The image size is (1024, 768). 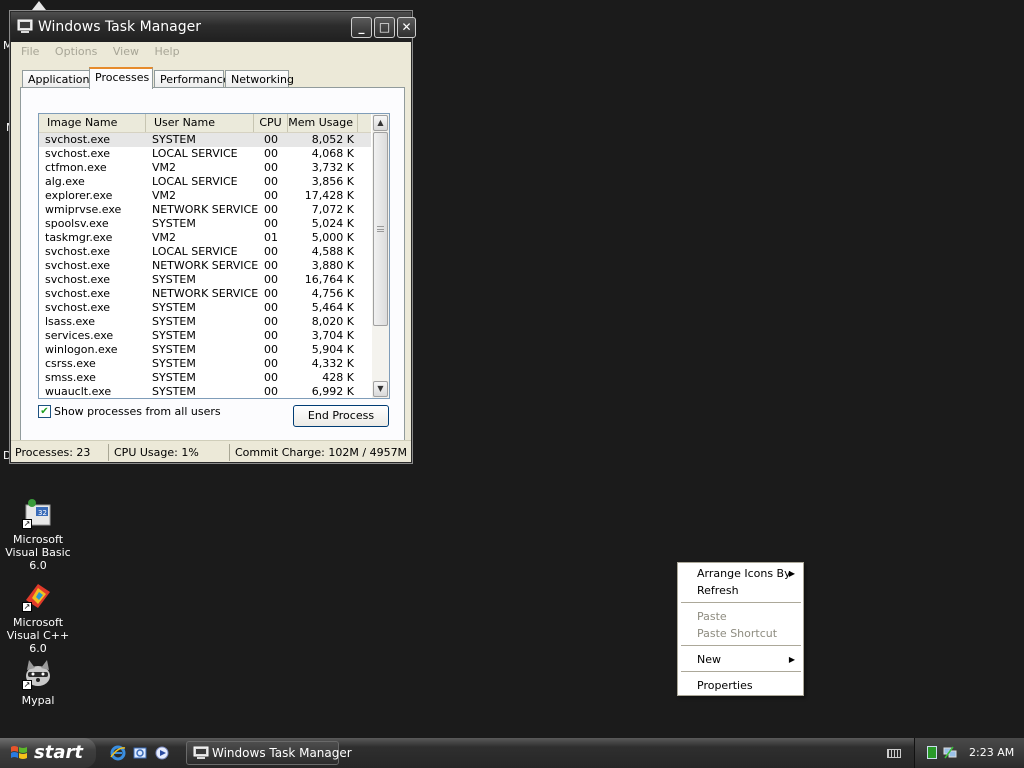 What do you see at coordinates (271, 123) in the screenshot?
I see `column-cpu: CPU` at bounding box center [271, 123].